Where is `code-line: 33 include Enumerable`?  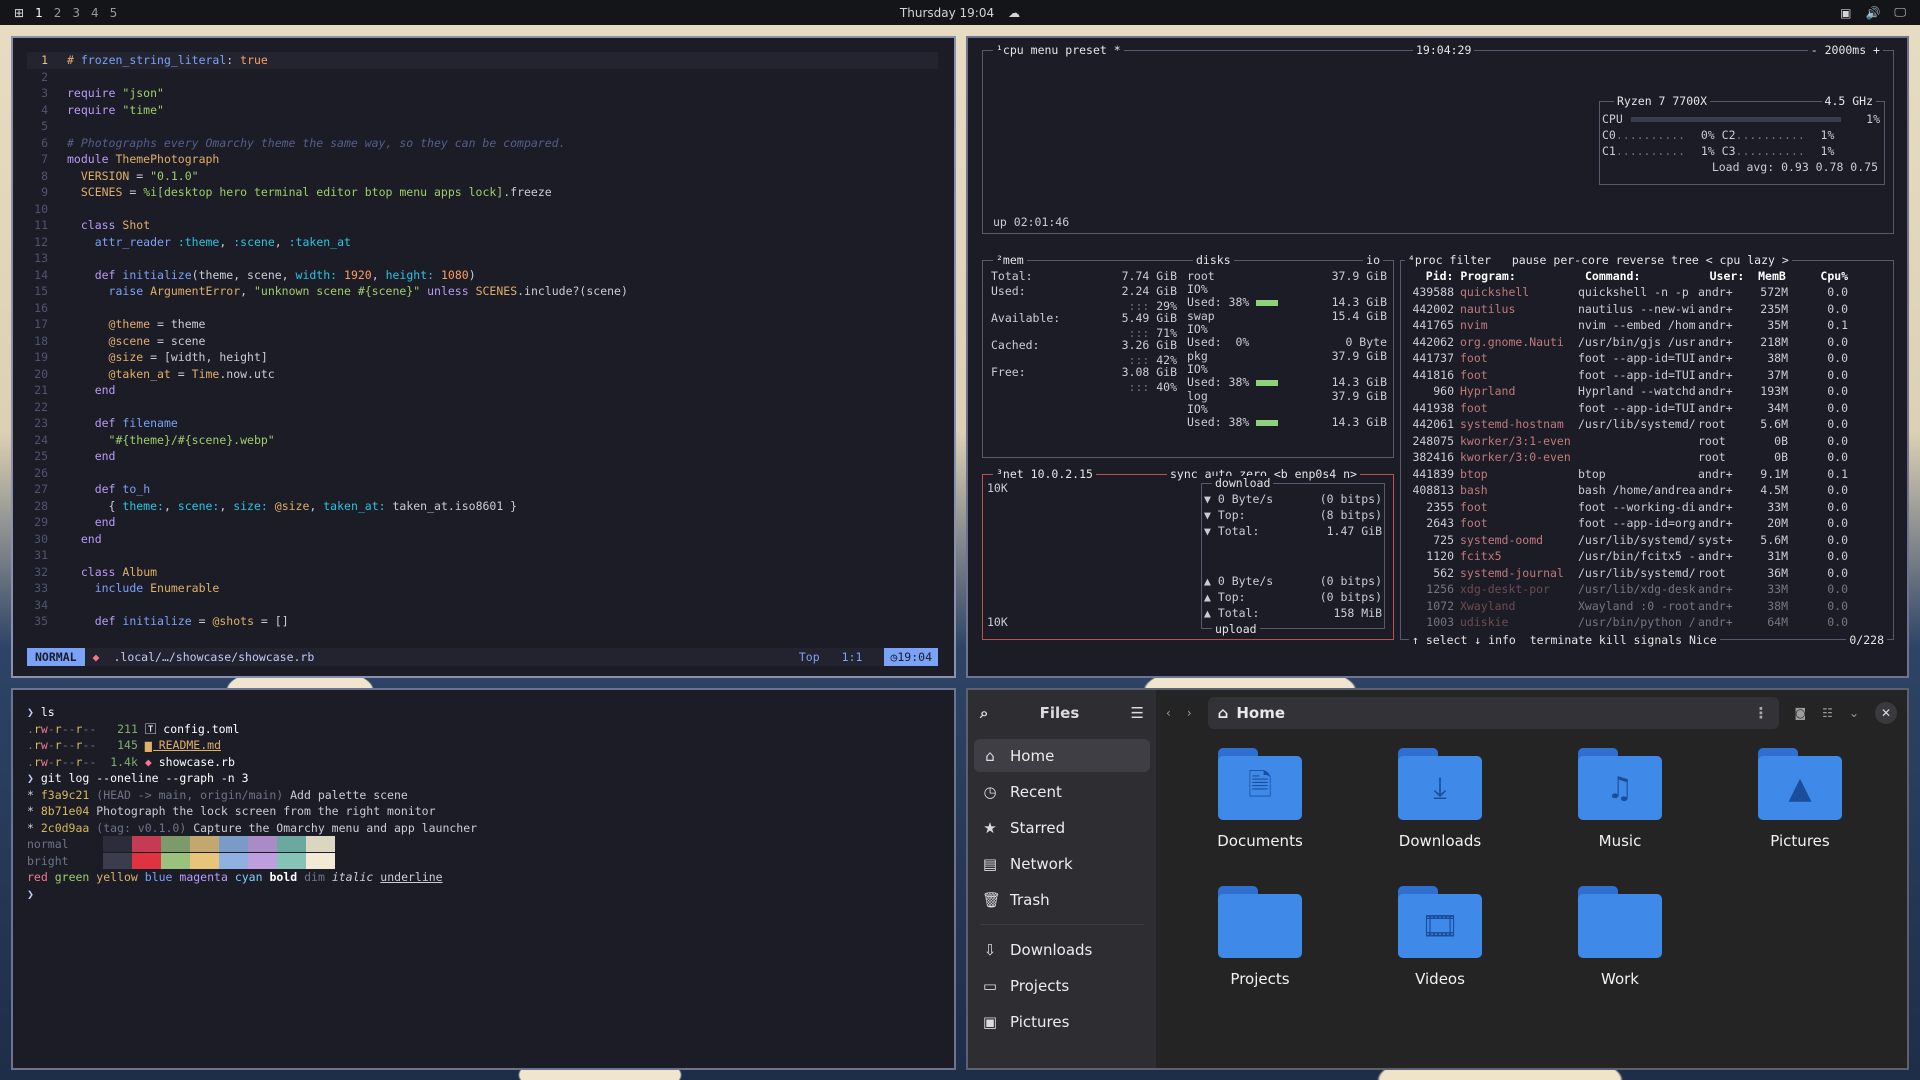 code-line: 33 include Enumerable is located at coordinates (482, 588).